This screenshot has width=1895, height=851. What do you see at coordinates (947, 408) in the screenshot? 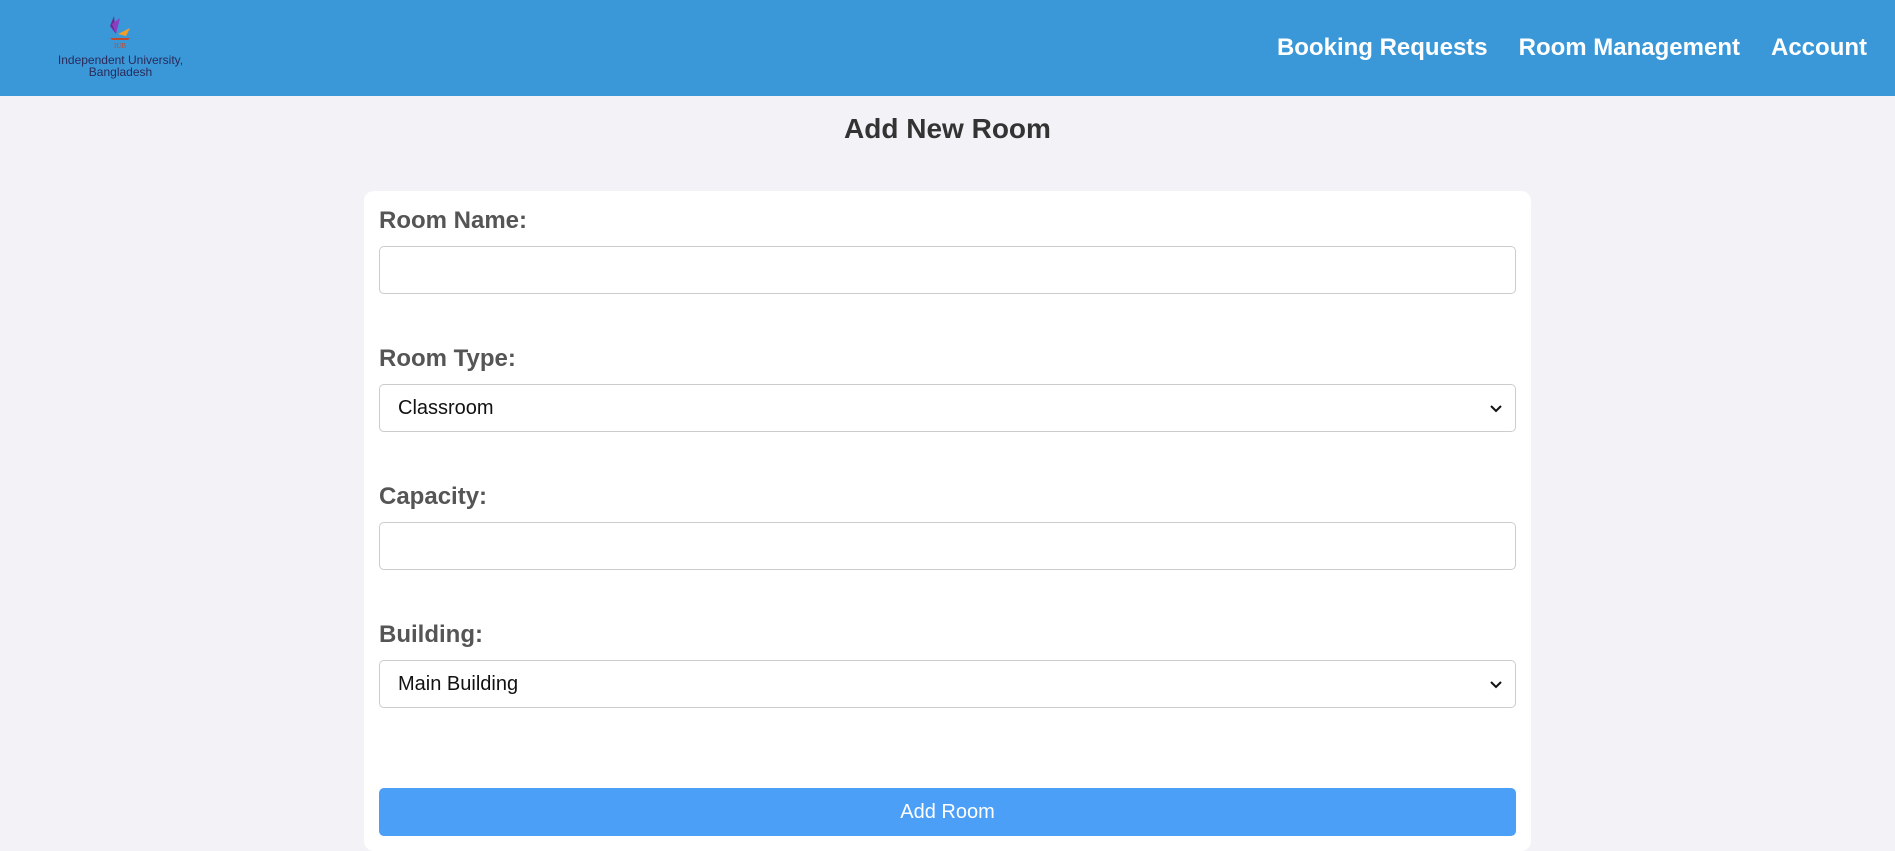
I see `room-type-select: Classroom` at bounding box center [947, 408].